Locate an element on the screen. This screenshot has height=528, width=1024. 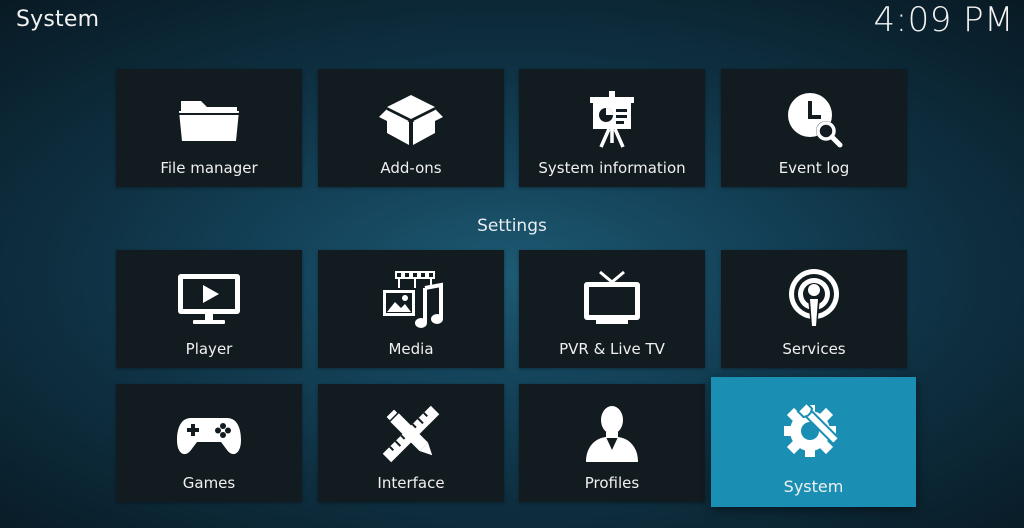
pencil-ruler-icon is located at coordinates (411, 434).